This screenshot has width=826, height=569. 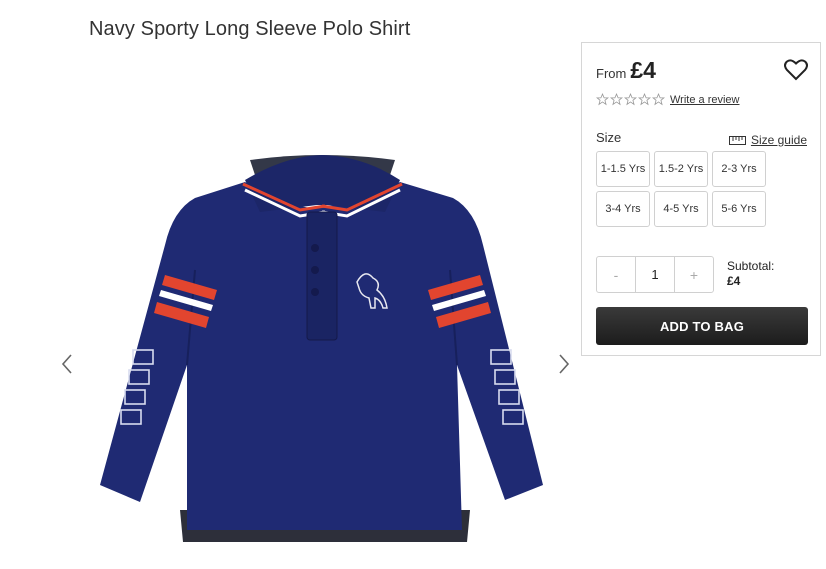 I want to click on size-option: 1.5-2 Yrs, so click(x=681, y=169).